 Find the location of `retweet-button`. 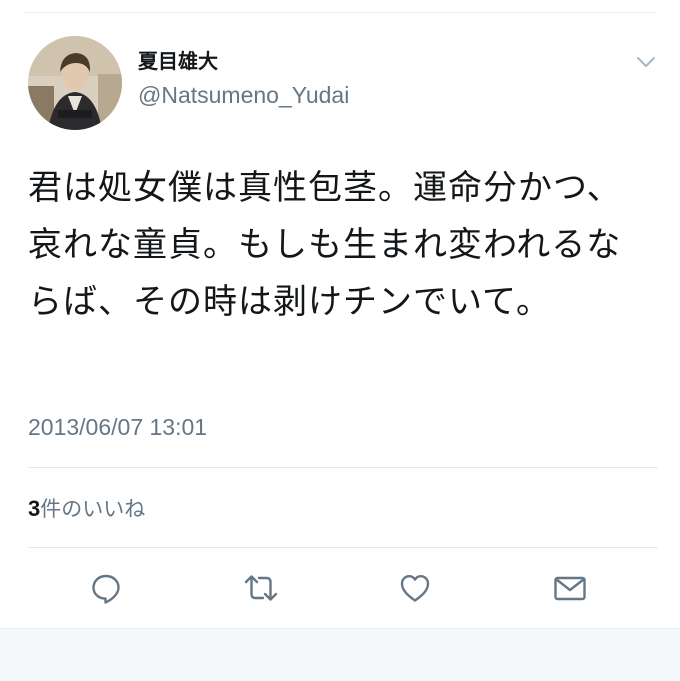

retweet-button is located at coordinates (261, 588).